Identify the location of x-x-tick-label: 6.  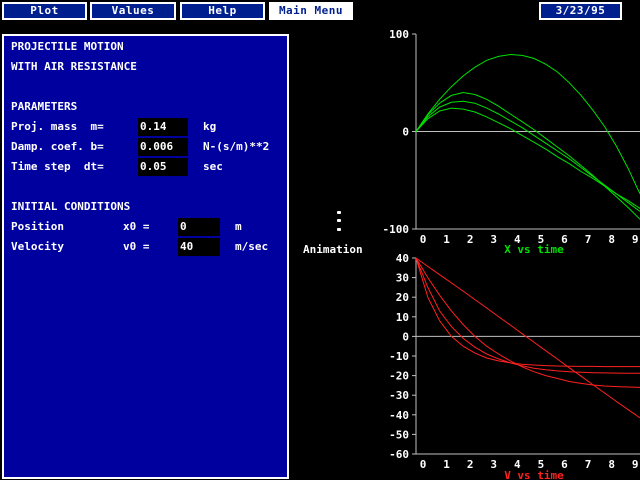
(564, 239).